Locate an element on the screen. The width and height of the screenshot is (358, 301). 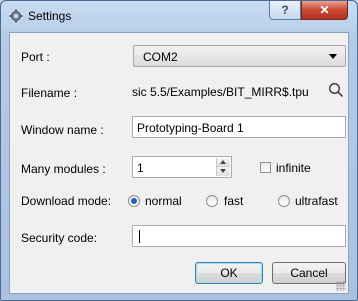
filename-label: Filename : is located at coordinates (49, 93).